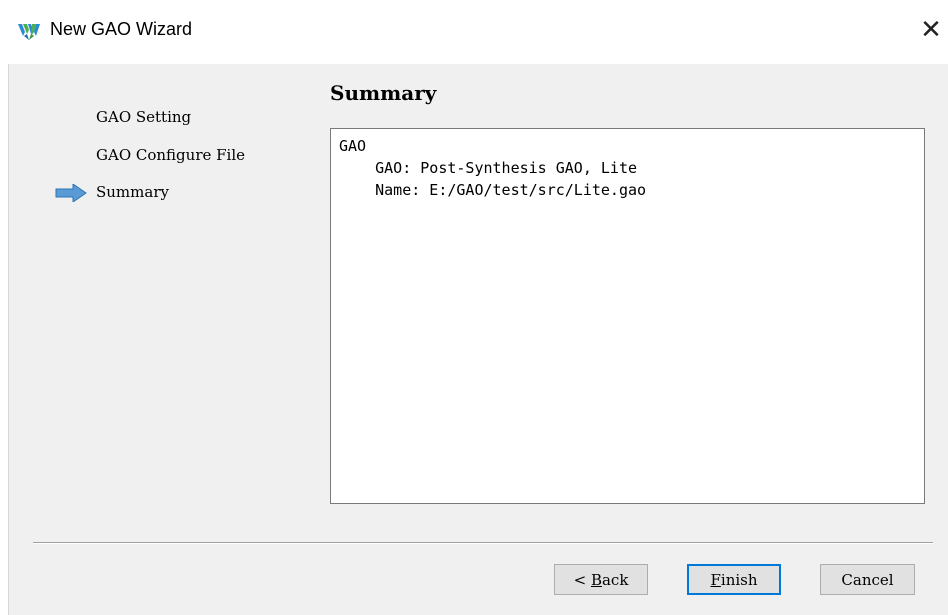  What do you see at coordinates (483, 543) in the screenshot?
I see `divider` at bounding box center [483, 543].